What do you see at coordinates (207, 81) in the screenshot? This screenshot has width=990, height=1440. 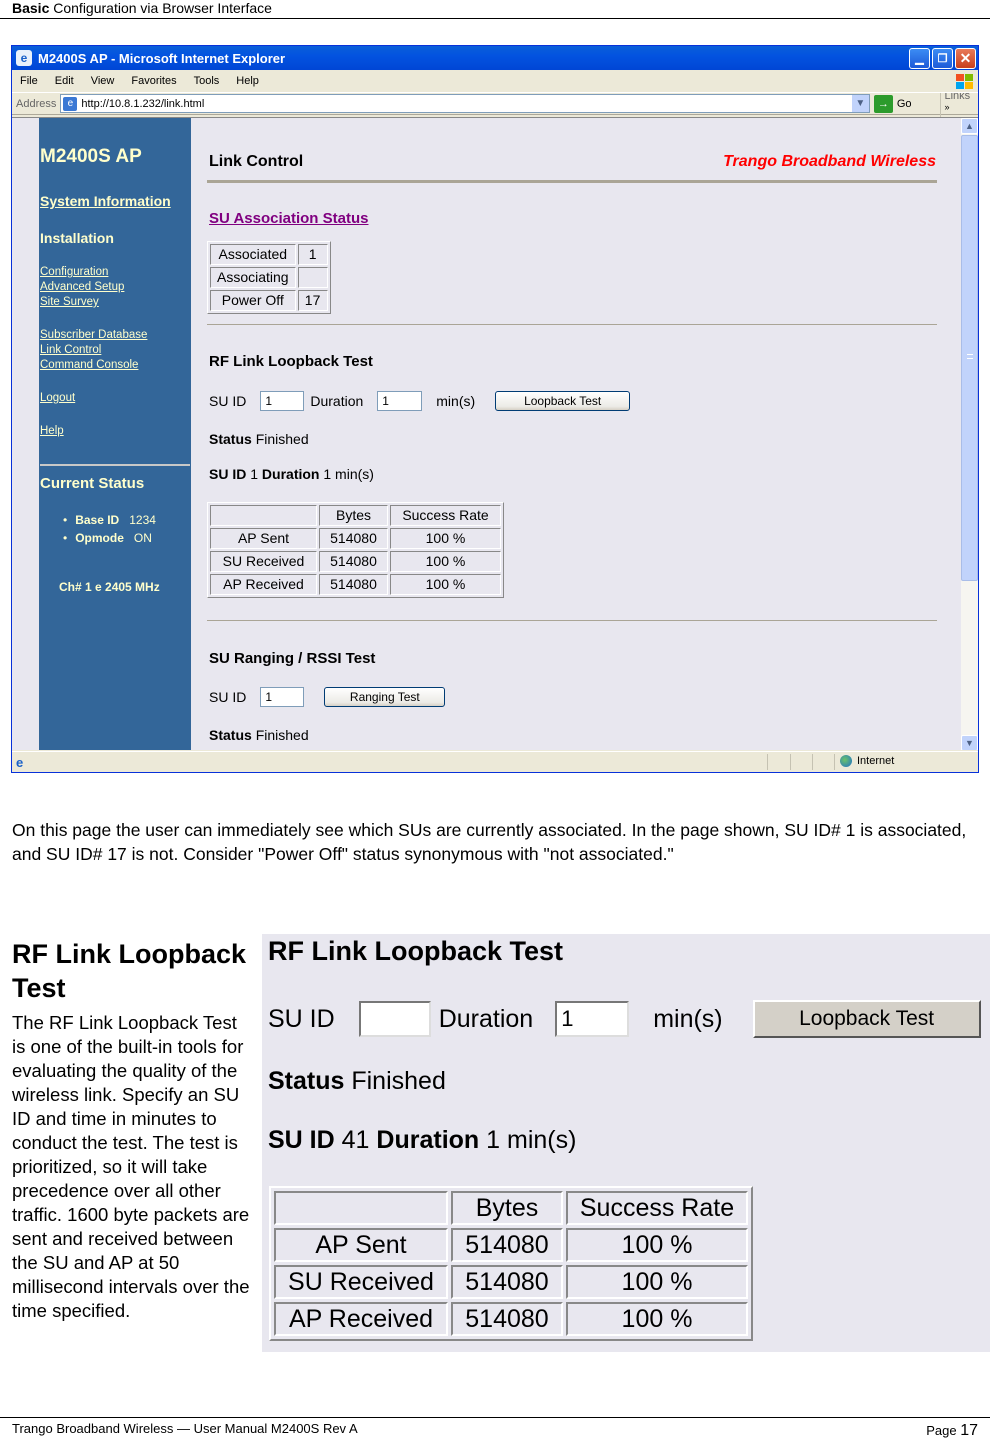 I see `menu-tools: Tools` at bounding box center [207, 81].